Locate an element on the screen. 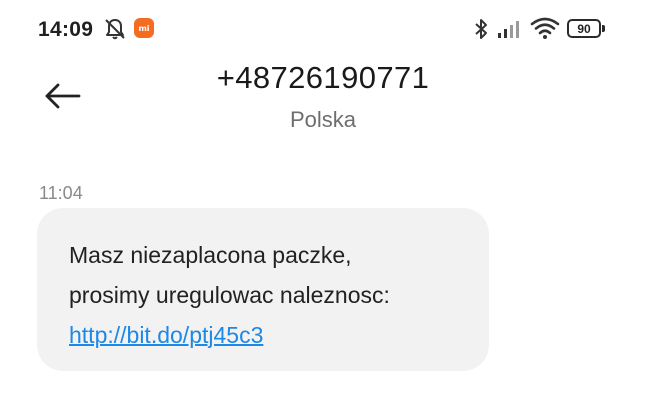  message-text-line: Masz niezaplacona paczke, is located at coordinates (210, 255).